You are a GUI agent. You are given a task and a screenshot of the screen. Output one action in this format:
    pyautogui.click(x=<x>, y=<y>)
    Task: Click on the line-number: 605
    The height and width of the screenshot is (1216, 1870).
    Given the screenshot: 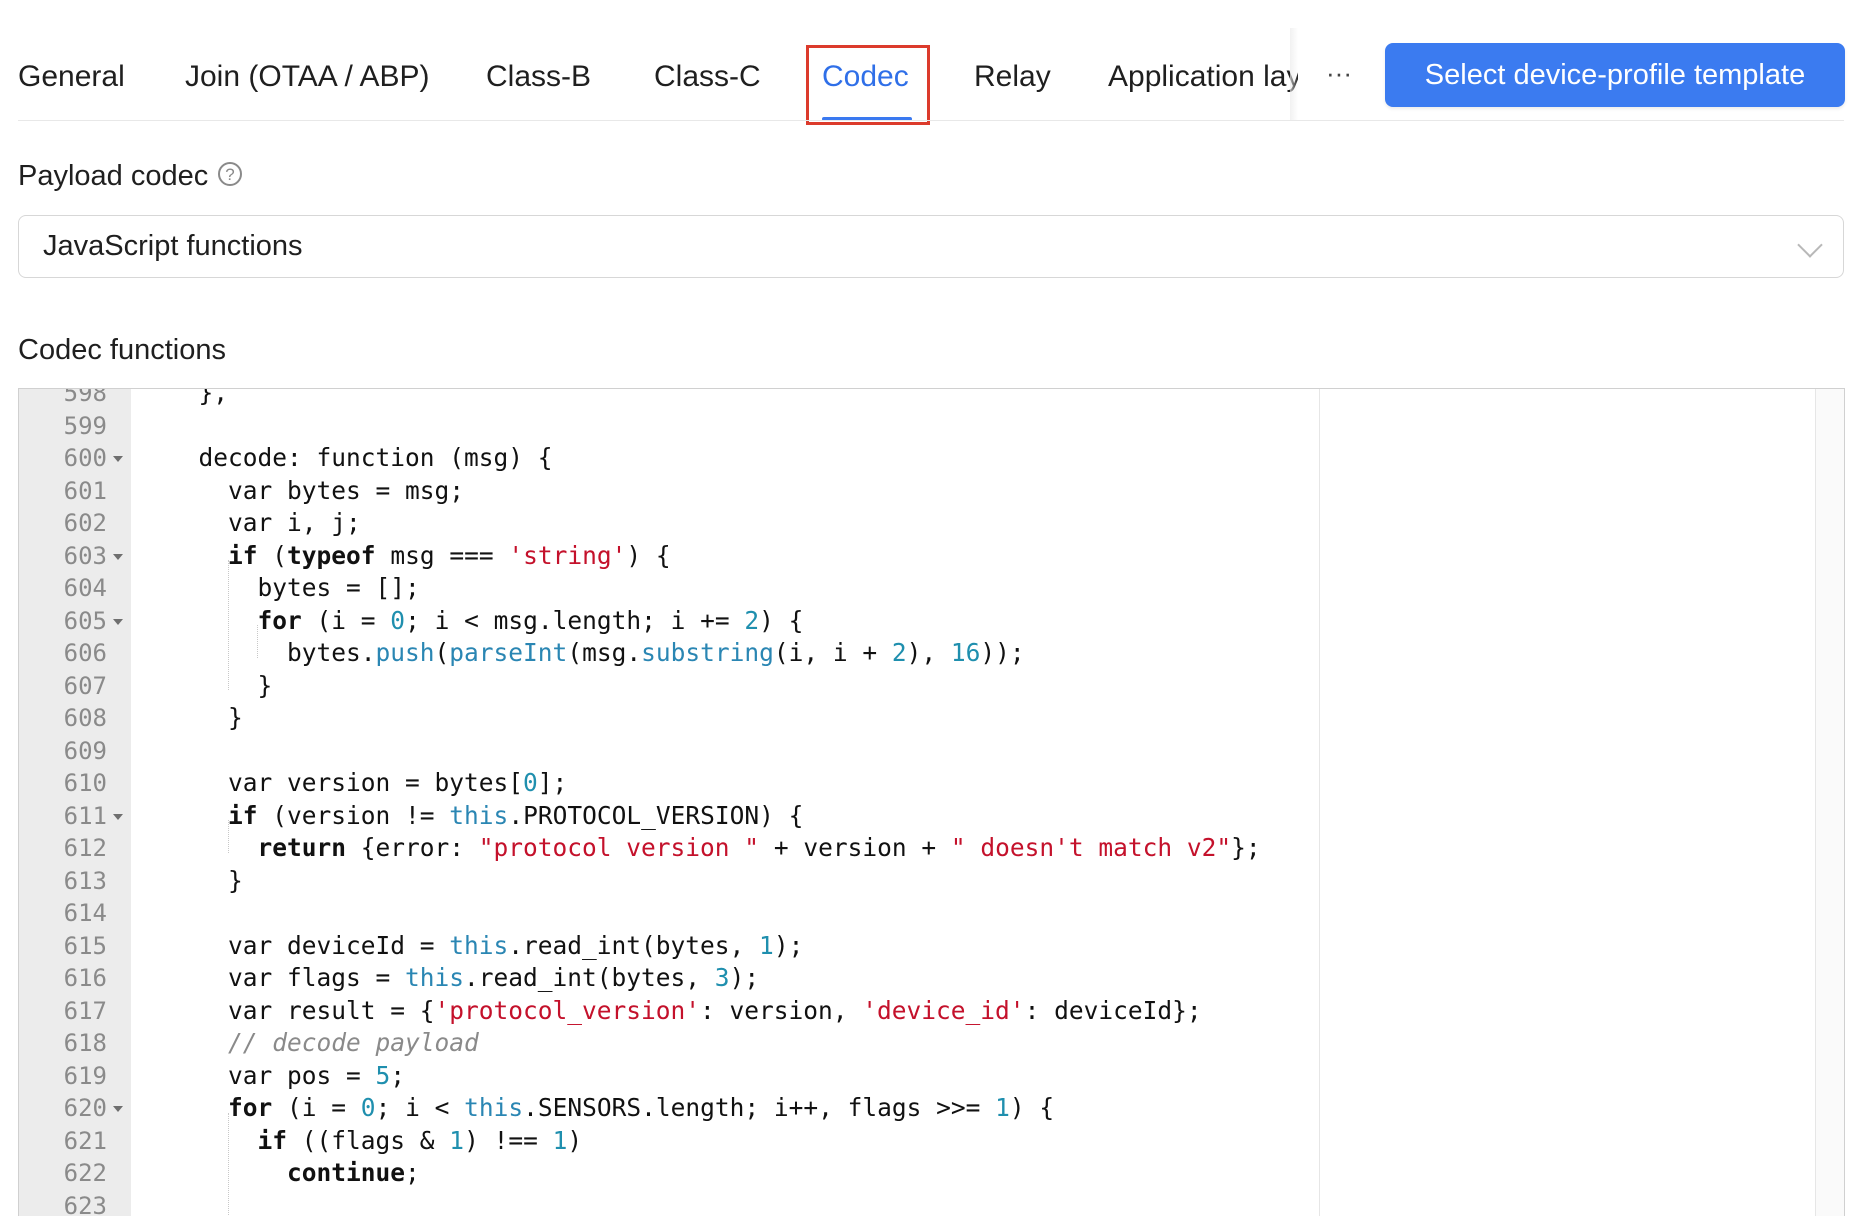 What is the action you would take?
    pyautogui.click(x=85, y=620)
    